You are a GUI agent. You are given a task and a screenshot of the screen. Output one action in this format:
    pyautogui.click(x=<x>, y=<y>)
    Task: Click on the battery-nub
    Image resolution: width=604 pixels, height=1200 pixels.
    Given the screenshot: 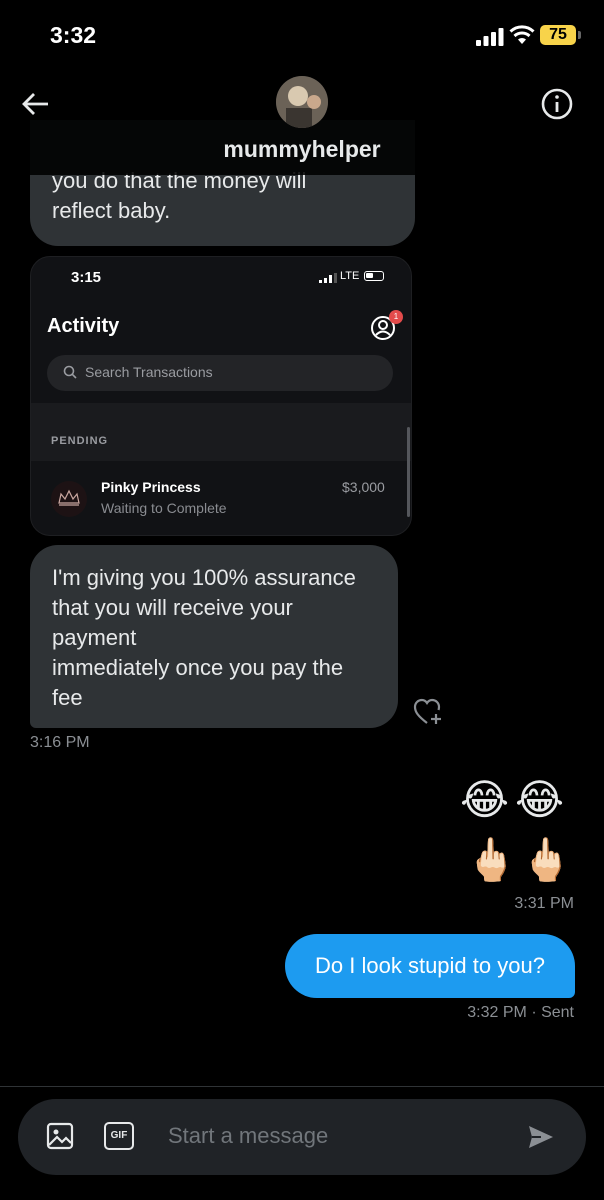 What is the action you would take?
    pyautogui.click(x=579, y=35)
    